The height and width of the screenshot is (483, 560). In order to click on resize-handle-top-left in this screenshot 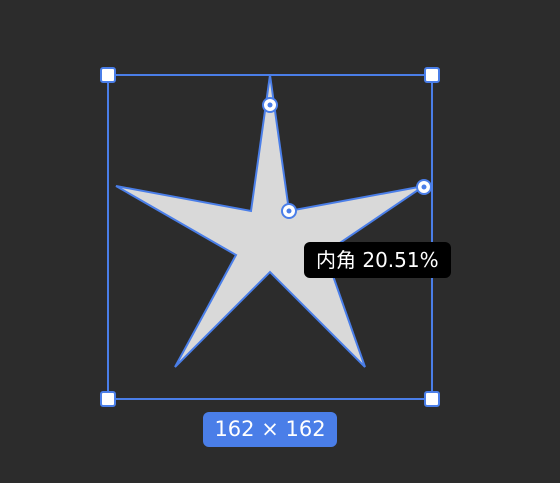, I will do `click(108, 75)`.